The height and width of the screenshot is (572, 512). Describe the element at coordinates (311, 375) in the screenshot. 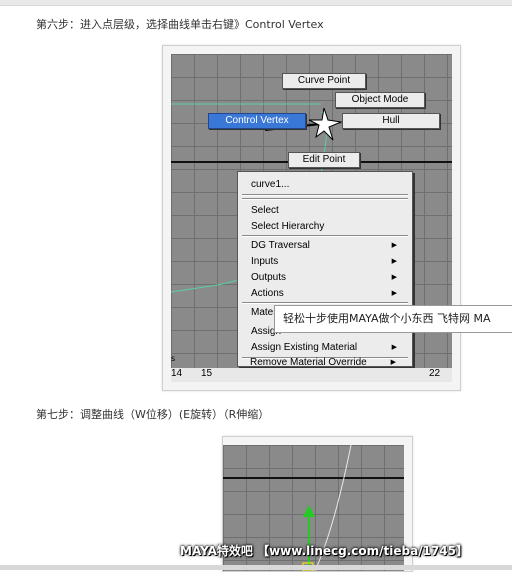

I see `time-ruler: 14 15 22` at that location.